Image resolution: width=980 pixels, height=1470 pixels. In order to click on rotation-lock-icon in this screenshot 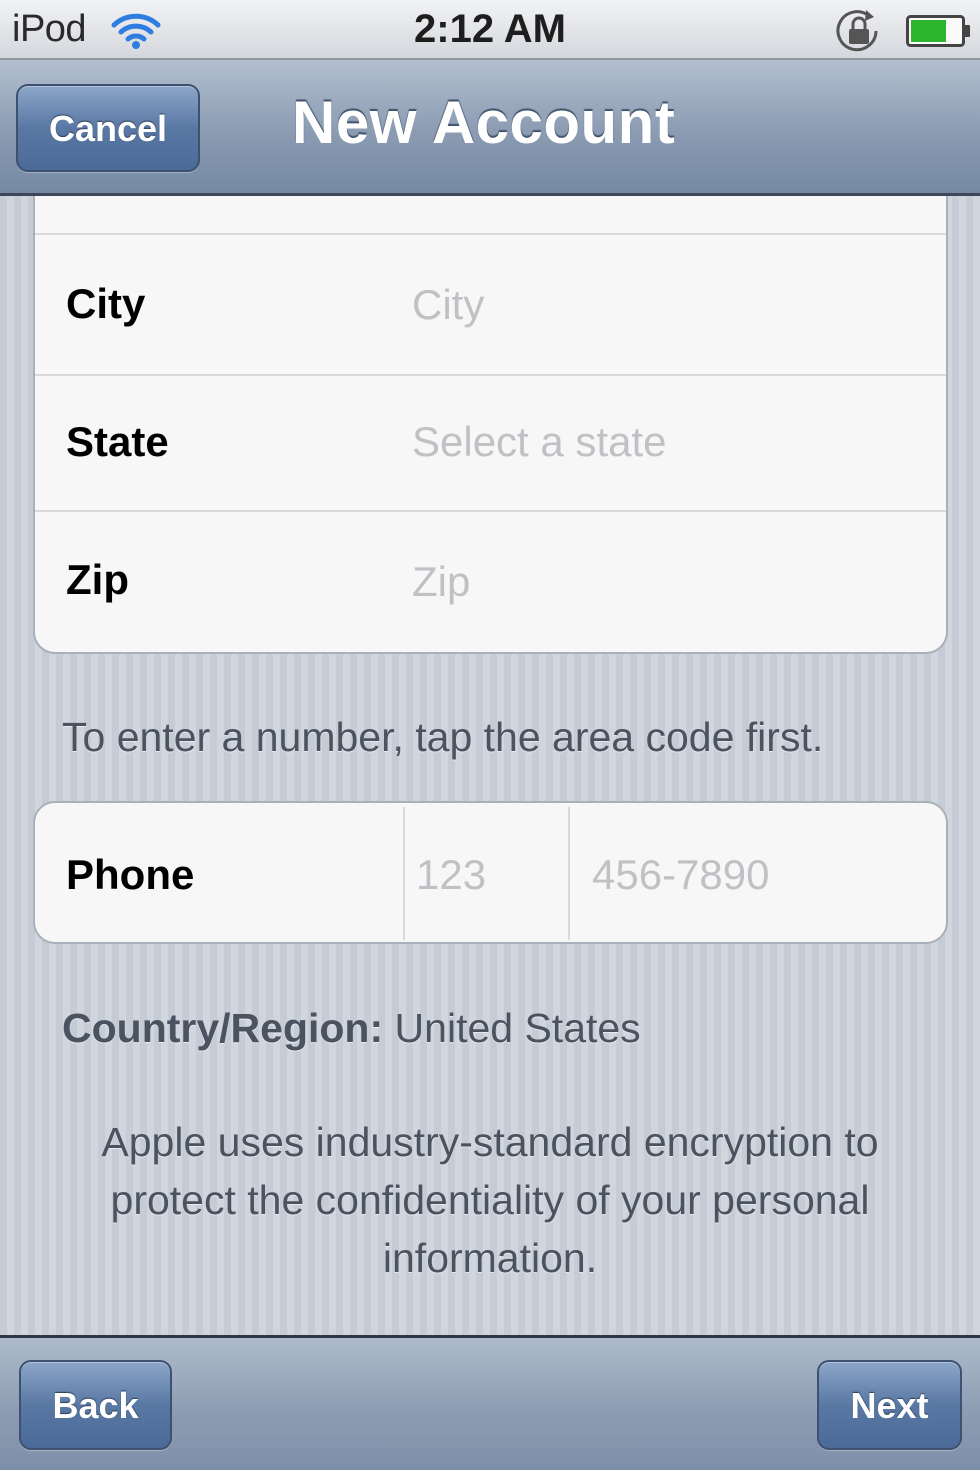, I will do `click(860, 33)`.